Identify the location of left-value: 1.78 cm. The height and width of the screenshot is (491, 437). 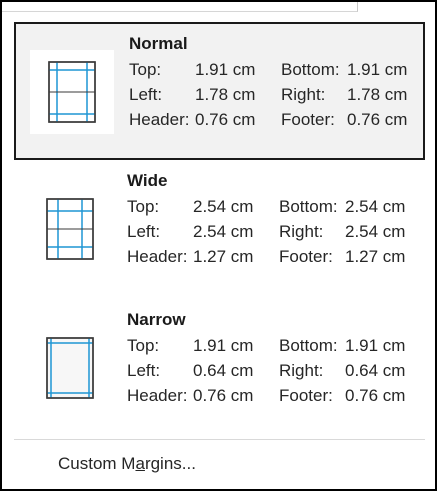
(225, 94).